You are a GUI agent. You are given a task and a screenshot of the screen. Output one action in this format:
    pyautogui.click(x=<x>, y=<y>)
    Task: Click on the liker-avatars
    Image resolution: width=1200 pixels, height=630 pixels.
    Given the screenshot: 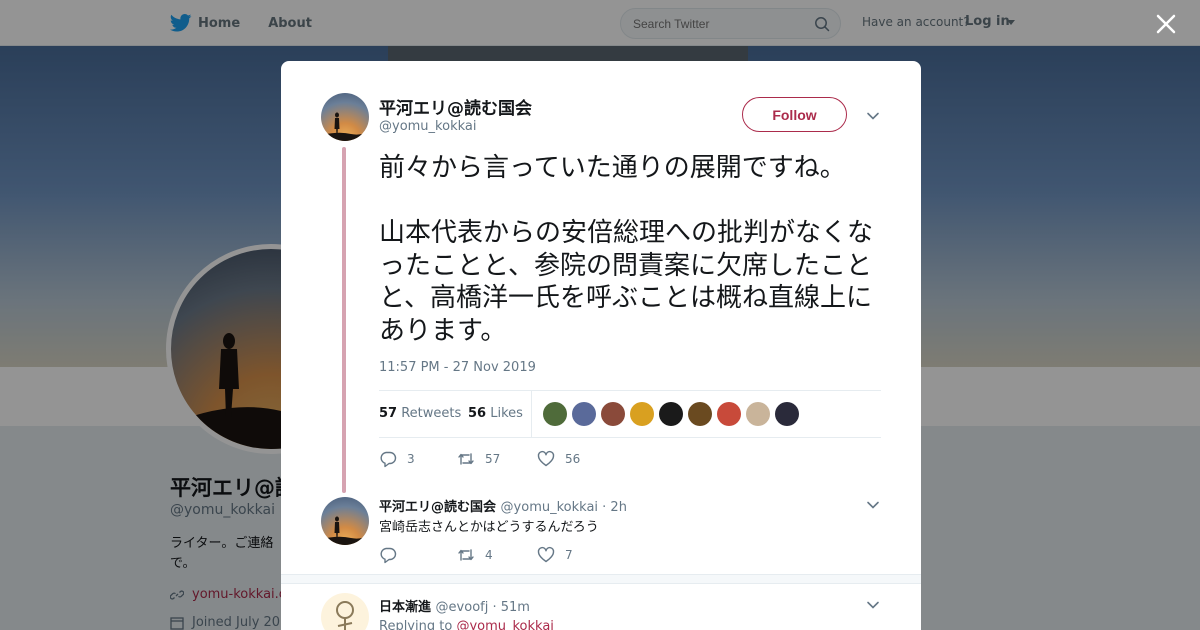 What is the action you would take?
    pyautogui.click(x=673, y=414)
    